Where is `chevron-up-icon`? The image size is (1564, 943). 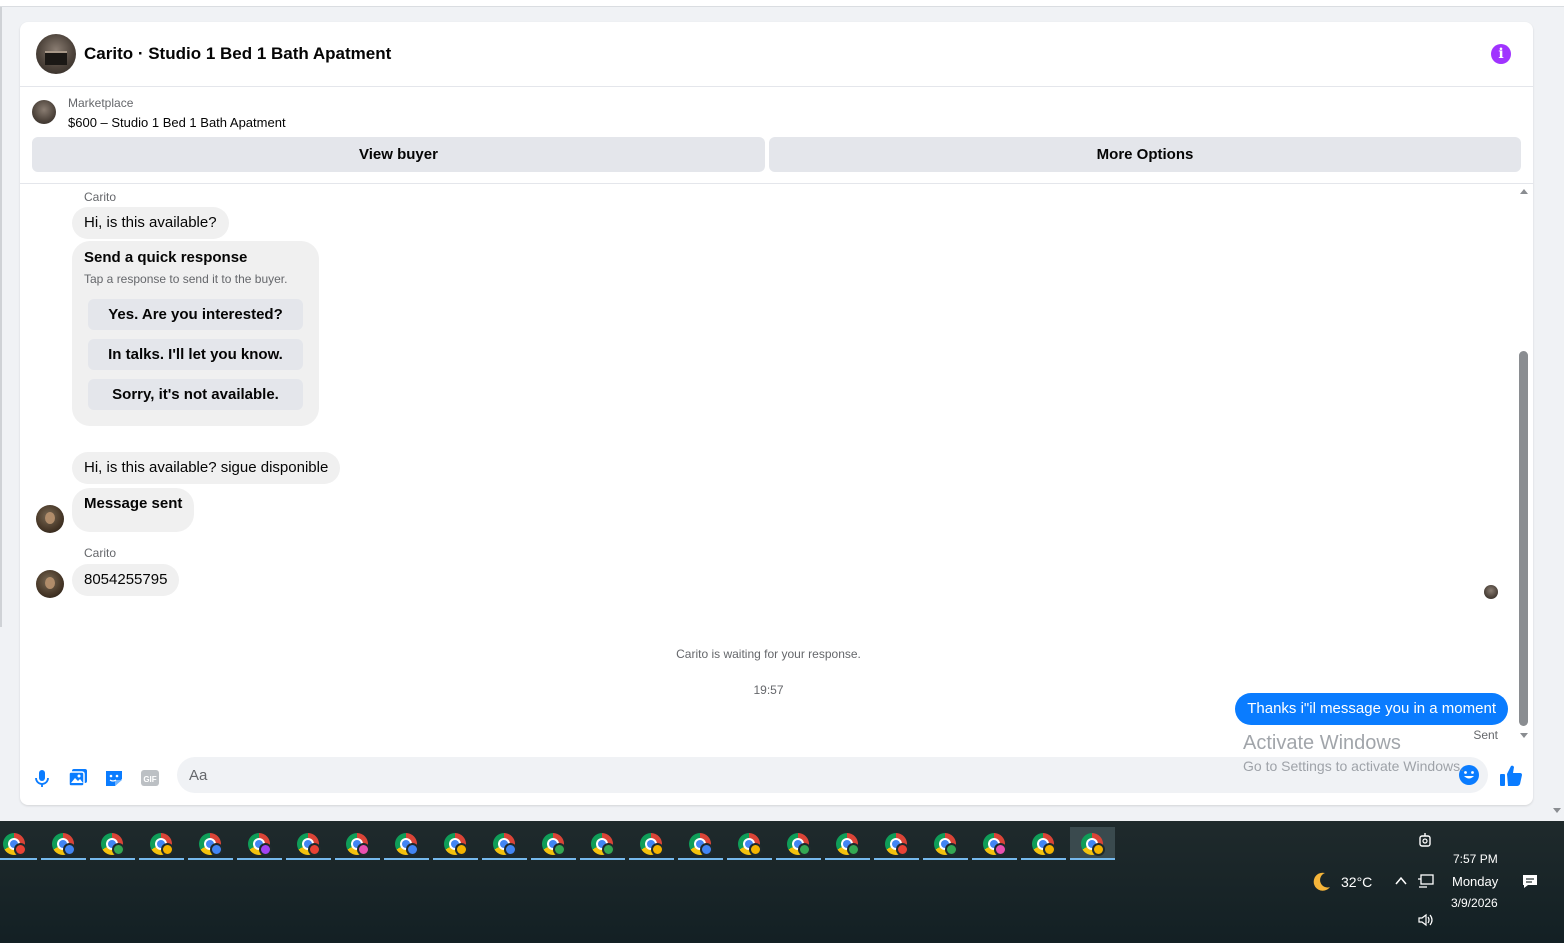
chevron-up-icon is located at coordinates (1401, 881).